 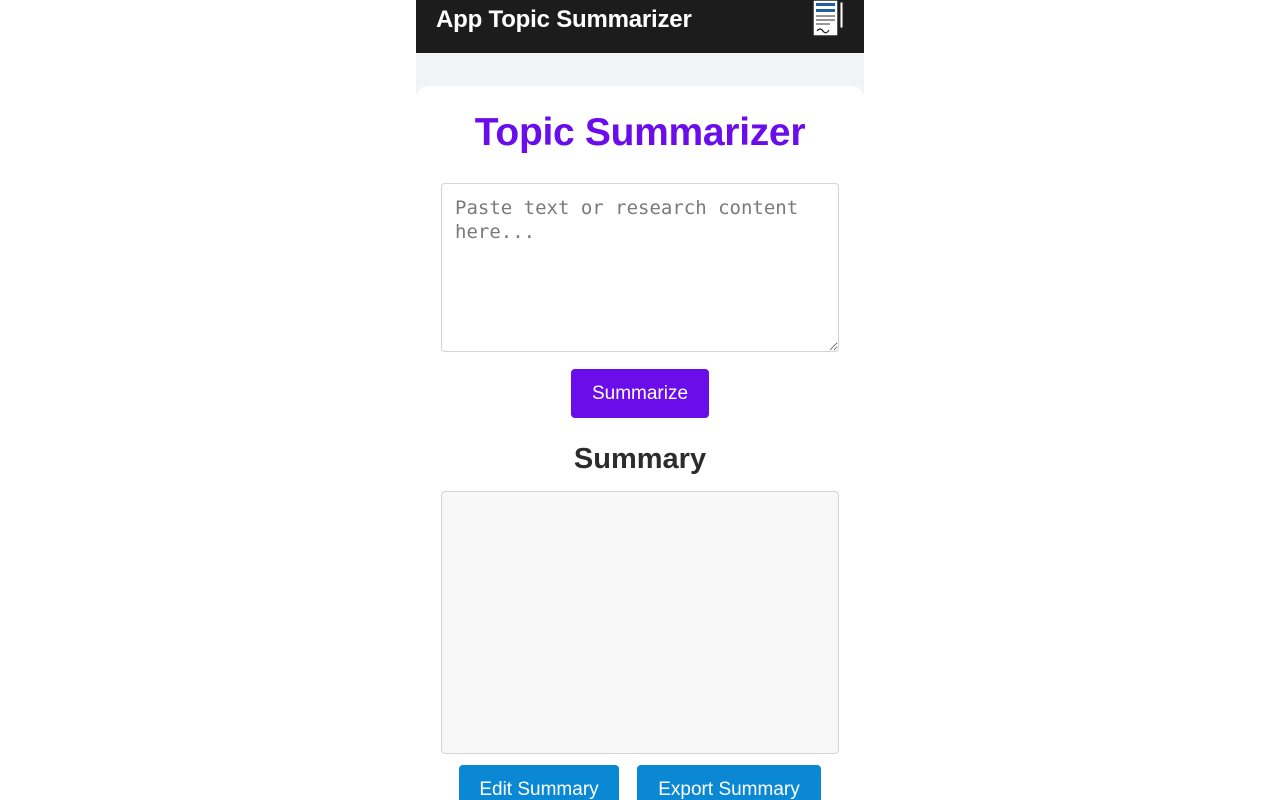 What do you see at coordinates (640, 132) in the screenshot?
I see `page-title: Topic Summarizer` at bounding box center [640, 132].